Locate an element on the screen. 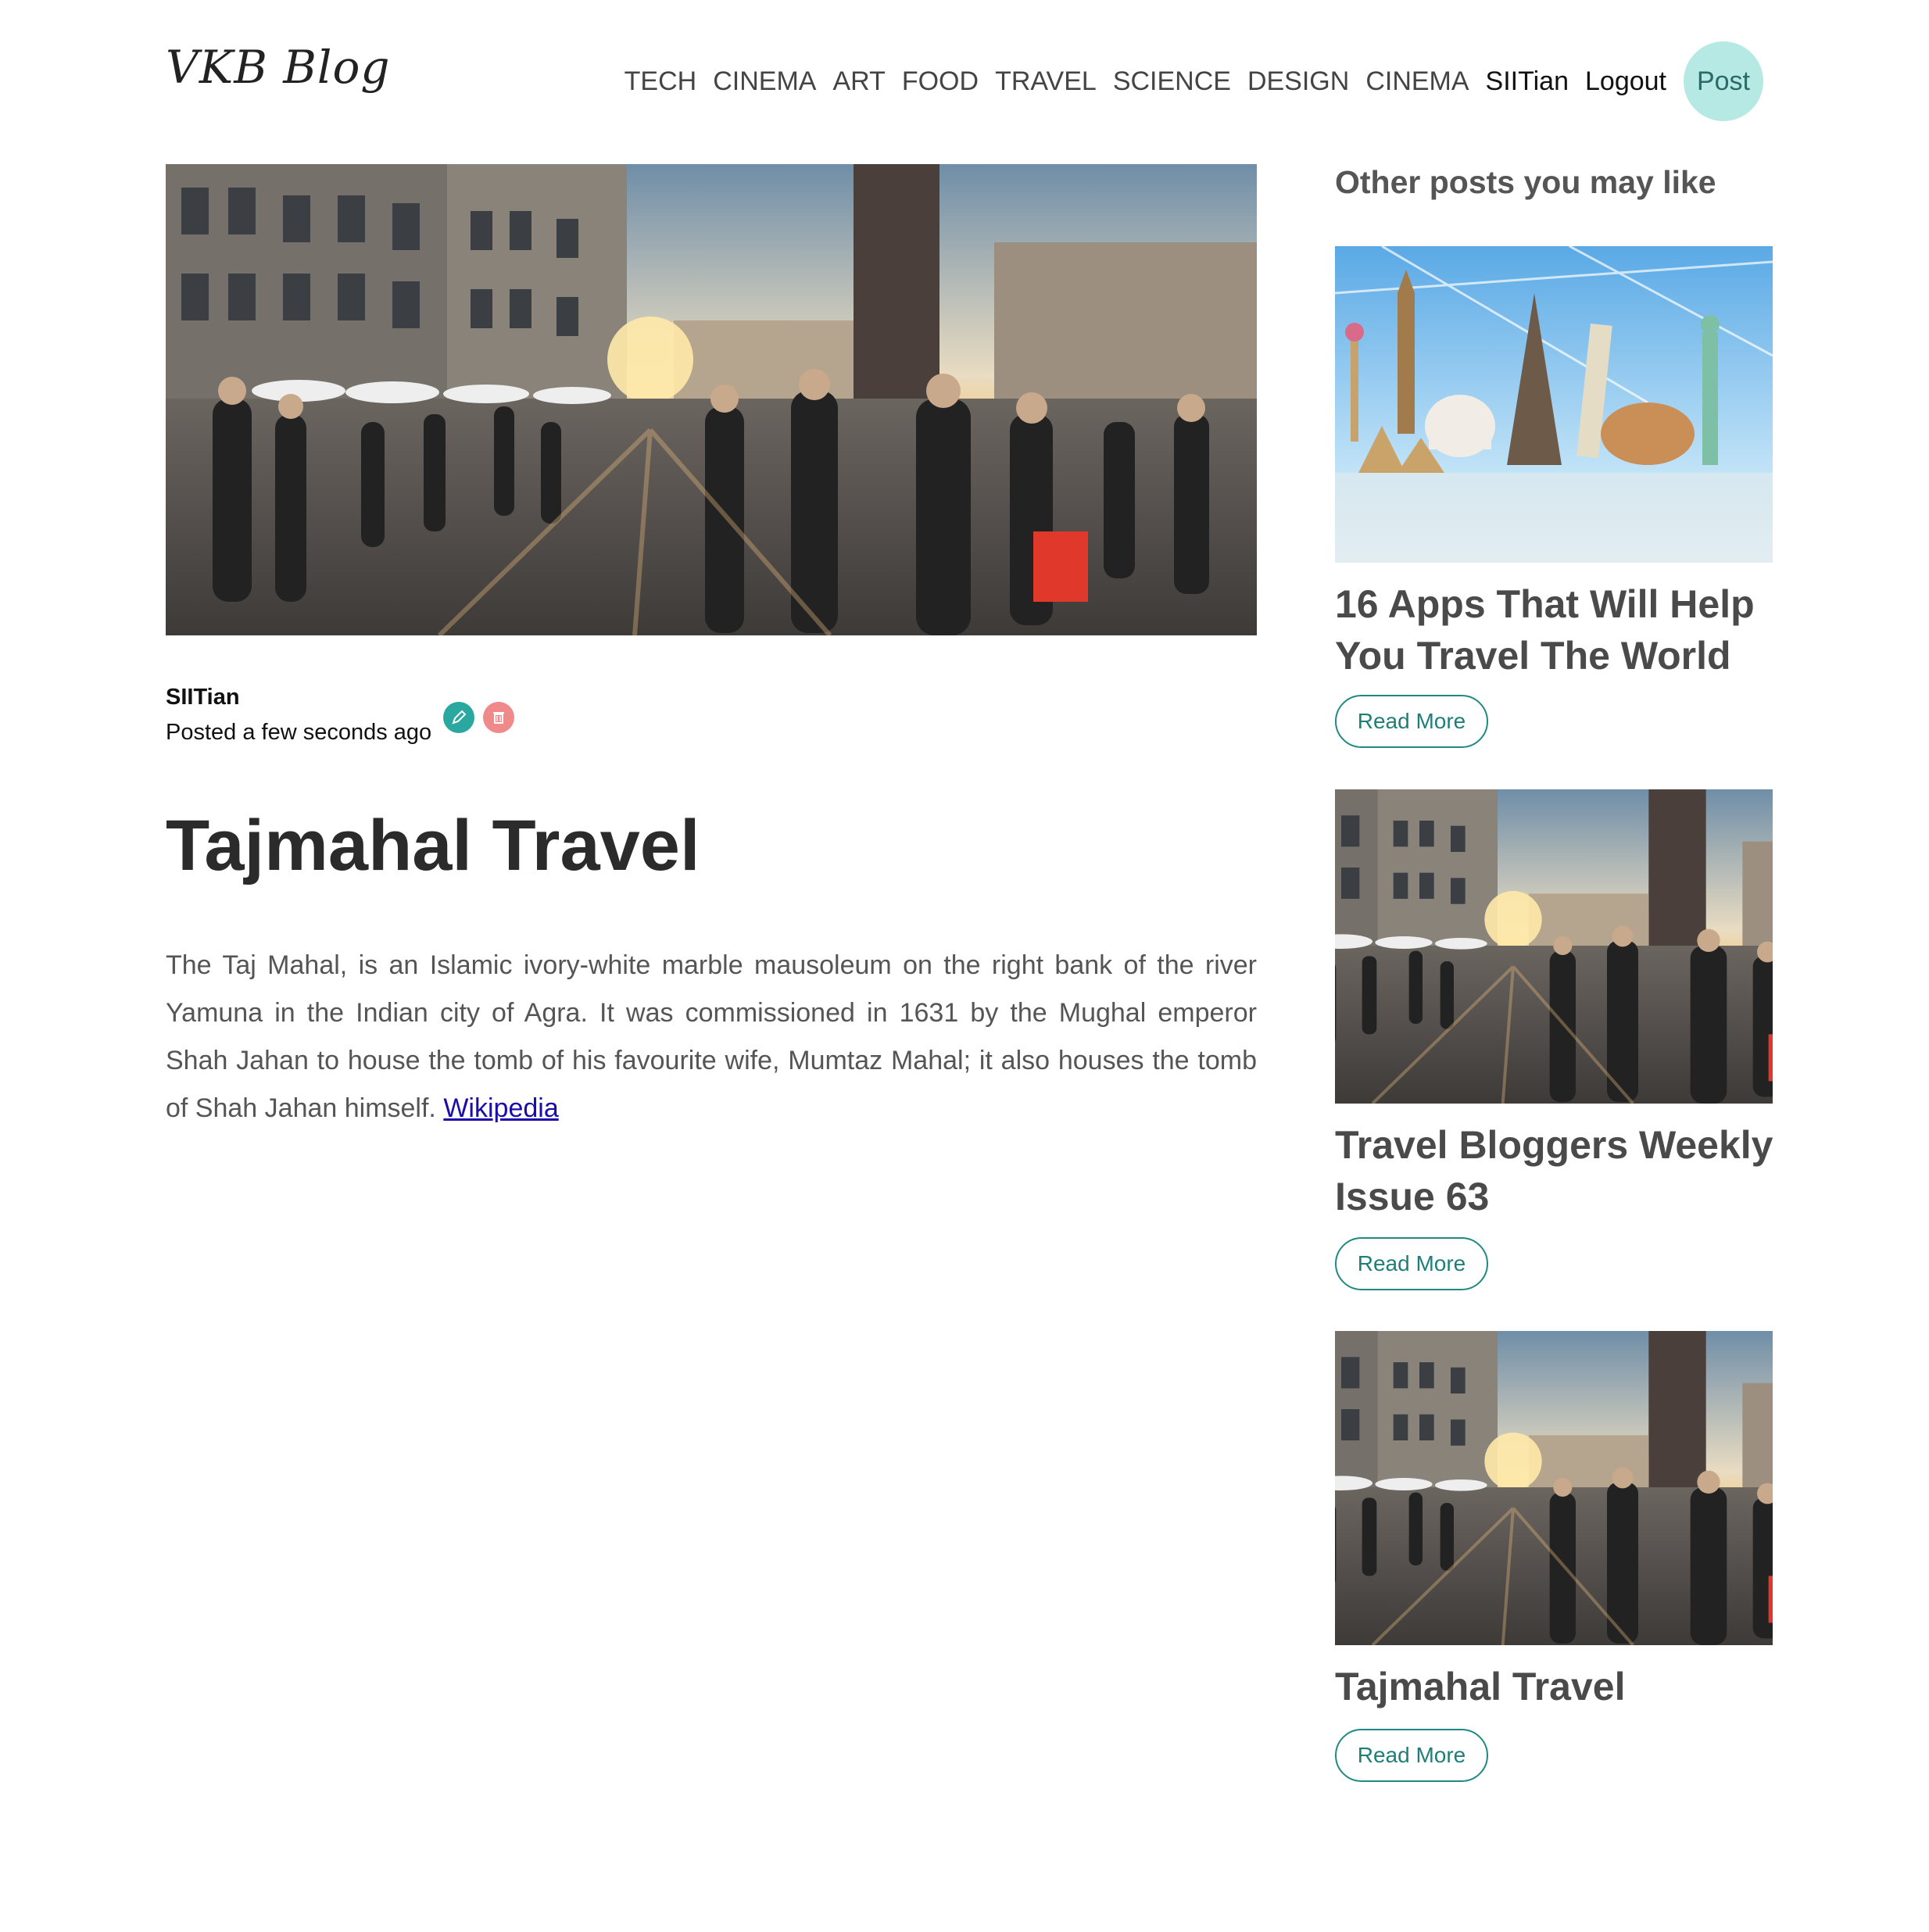  wikipedia-link: Wikipedia is located at coordinates (500, 1108).